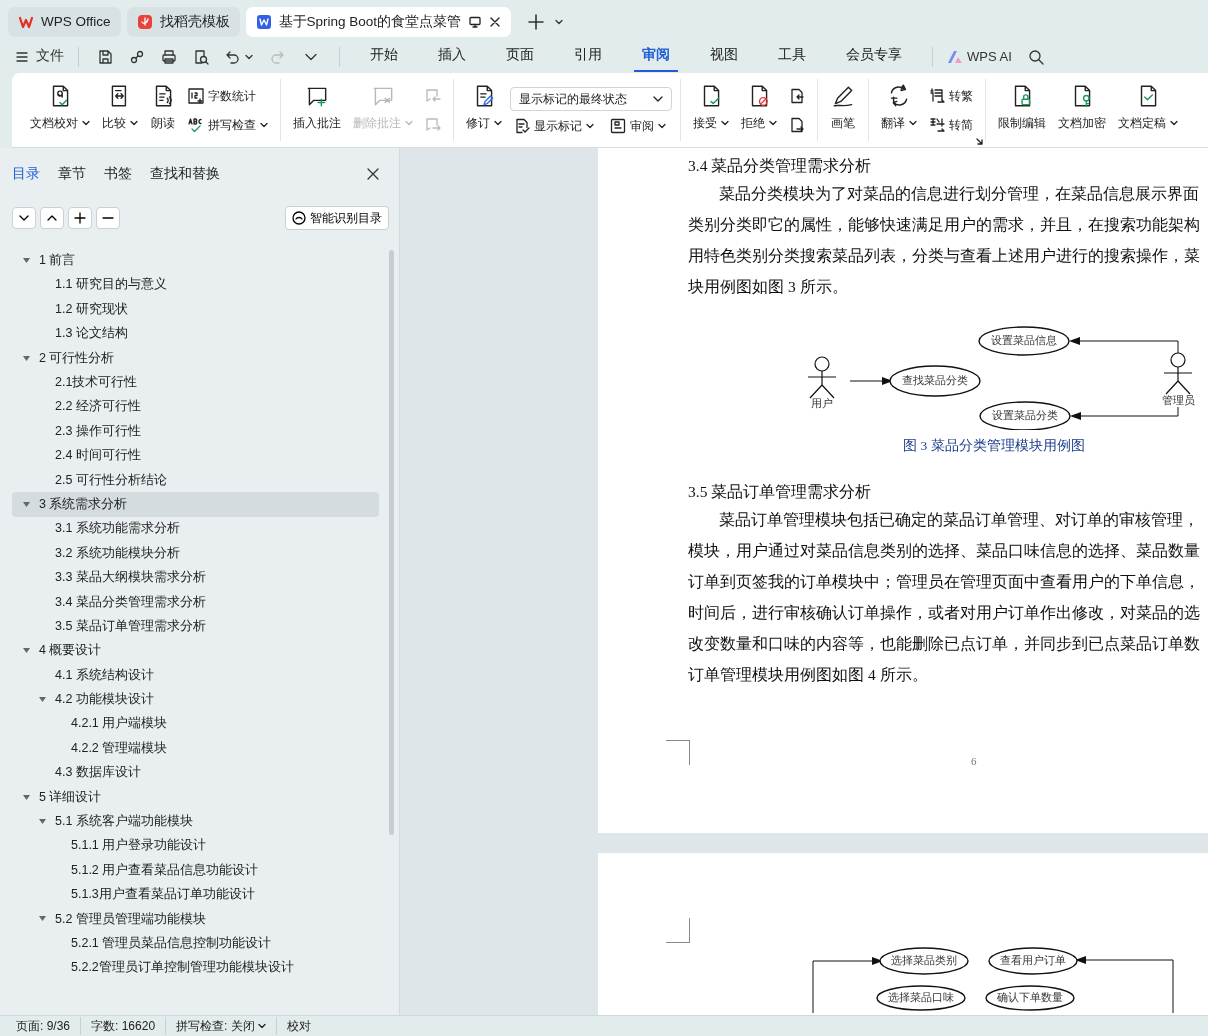  What do you see at coordinates (169, 56) in the screenshot?
I see `print-icon` at bounding box center [169, 56].